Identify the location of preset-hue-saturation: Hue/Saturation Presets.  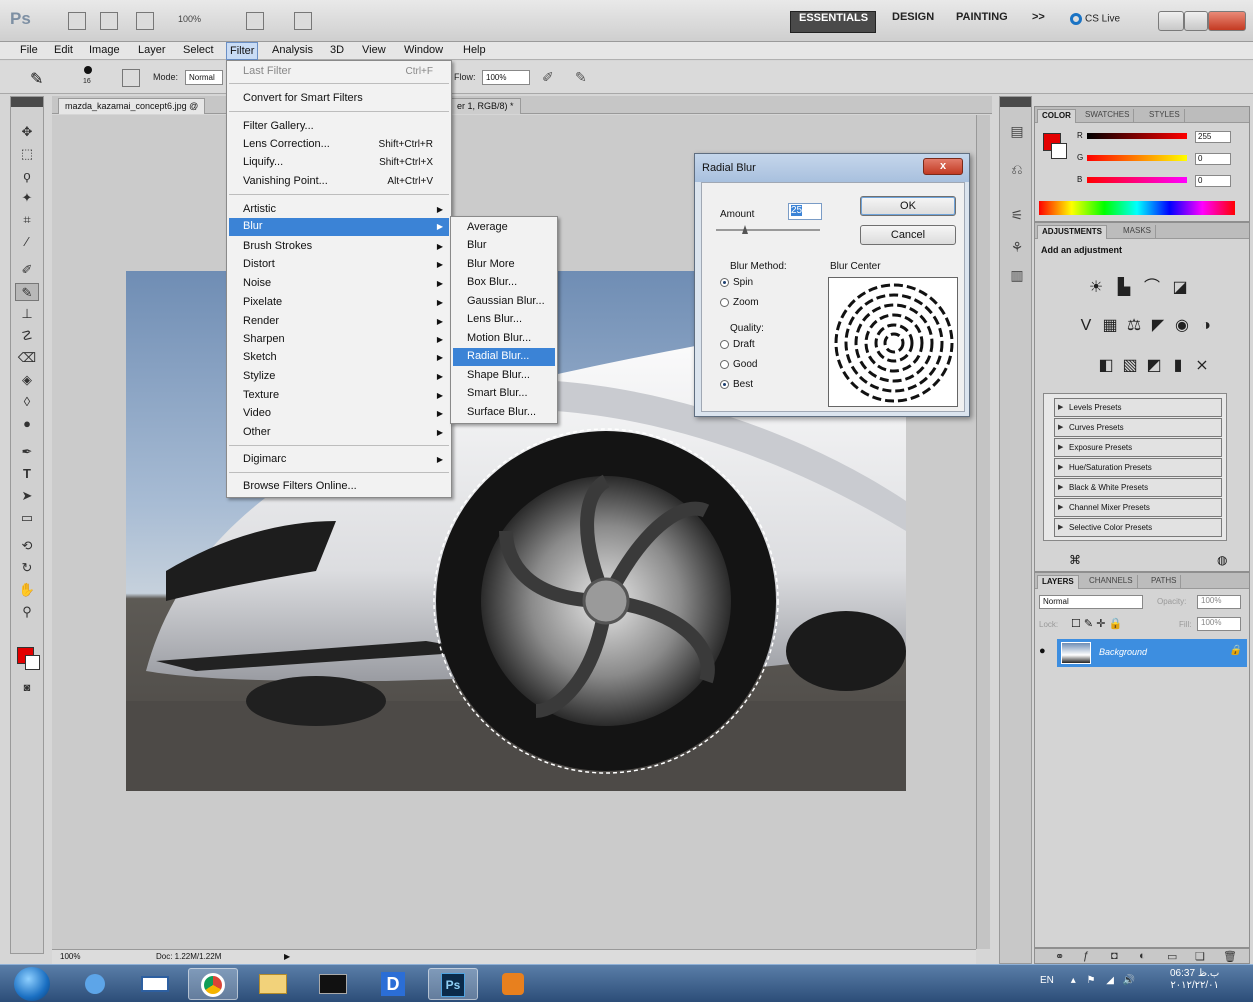
(1138, 467).